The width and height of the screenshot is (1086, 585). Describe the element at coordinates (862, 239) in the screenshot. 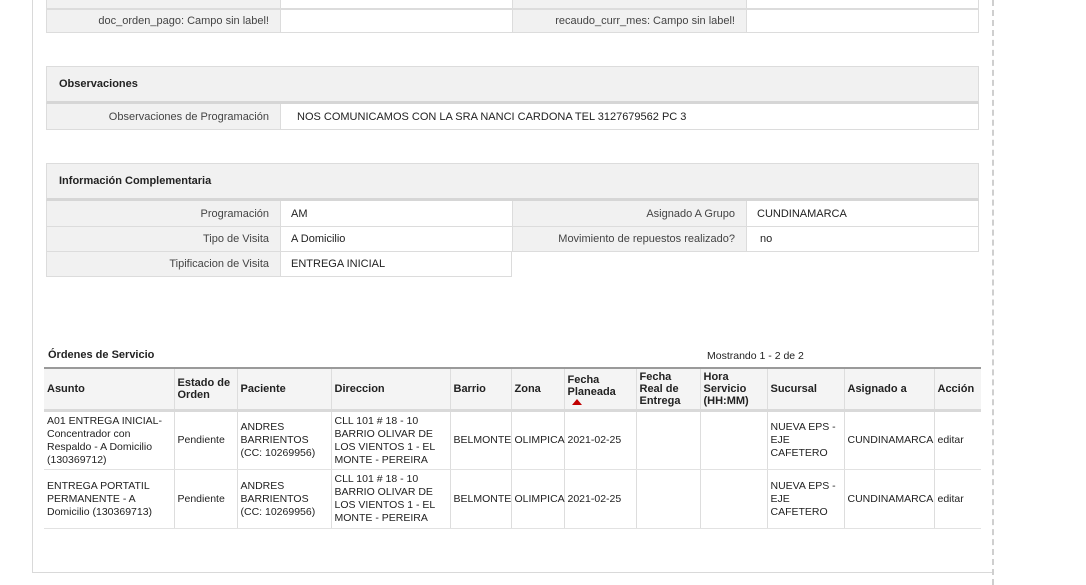

I see `field-value: no` at that location.